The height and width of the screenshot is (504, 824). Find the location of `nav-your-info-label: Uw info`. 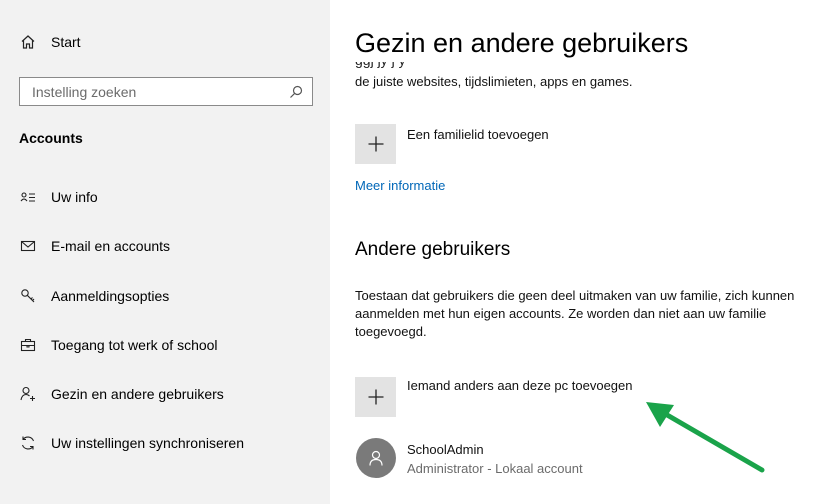

nav-your-info-label: Uw info is located at coordinates (74, 197).